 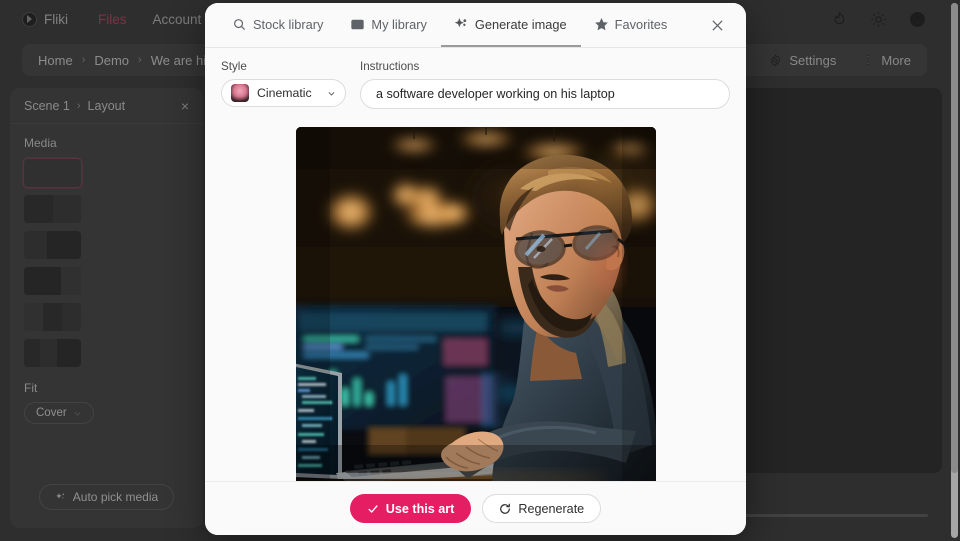 I want to click on style-select: Cinematic, so click(x=283, y=93).